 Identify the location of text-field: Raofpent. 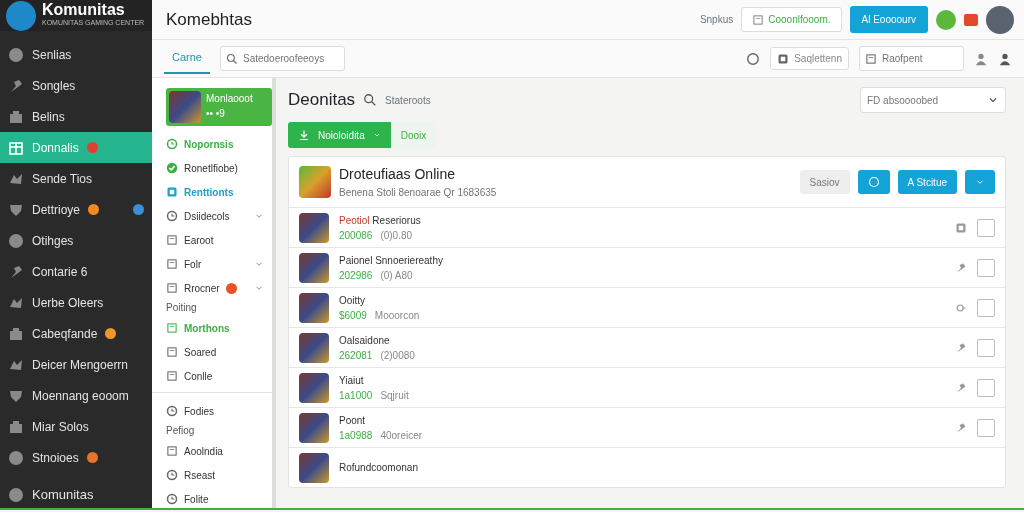
(911, 58).